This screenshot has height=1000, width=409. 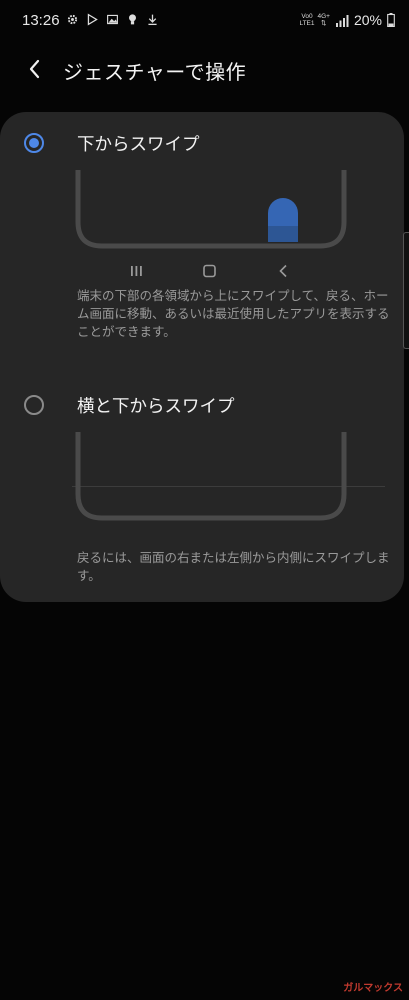 I want to click on swipe-from-sides-illustration, so click(x=211, y=476).